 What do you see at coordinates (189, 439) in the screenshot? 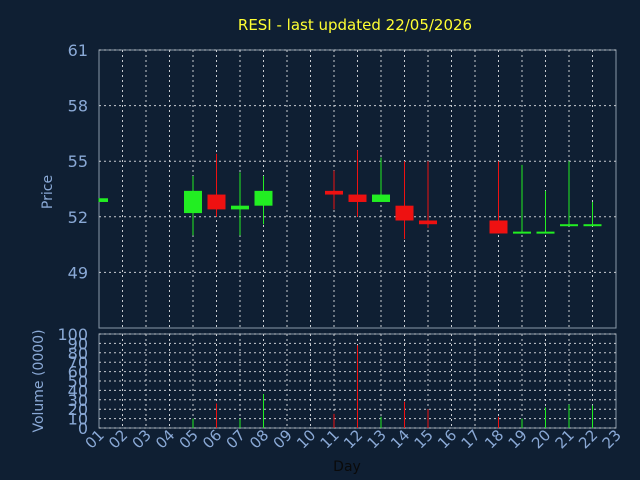
I see `x-tick-label: 05` at bounding box center [189, 439].